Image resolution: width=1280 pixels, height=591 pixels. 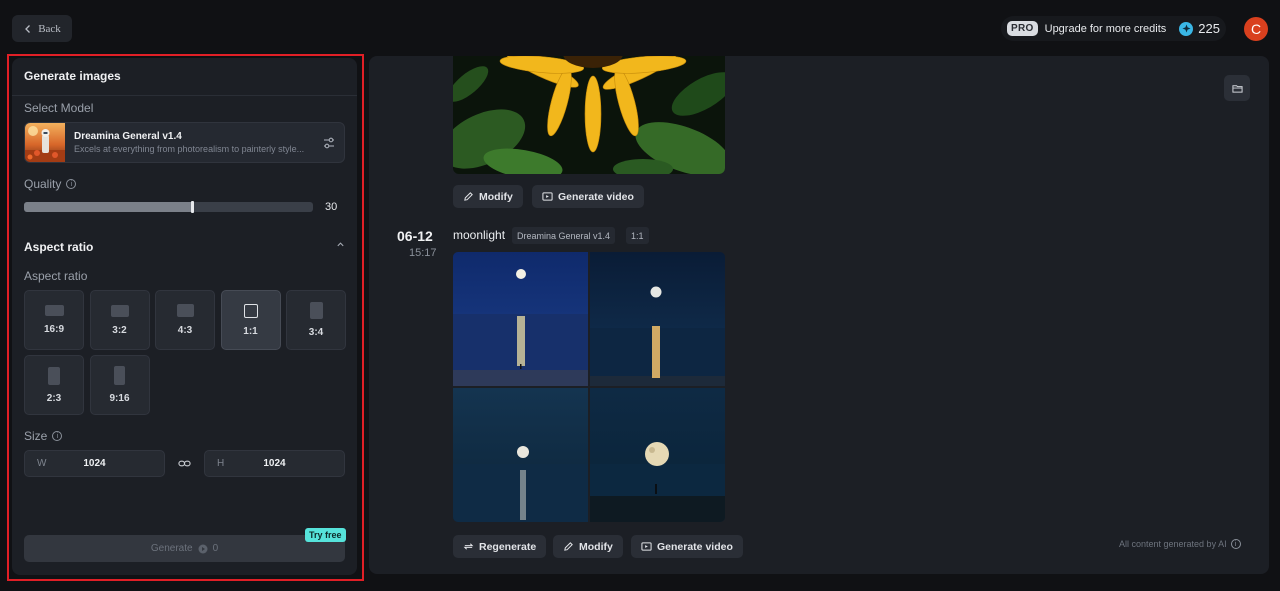 What do you see at coordinates (500, 546) in the screenshot?
I see `regenerate-button: Regenerate` at bounding box center [500, 546].